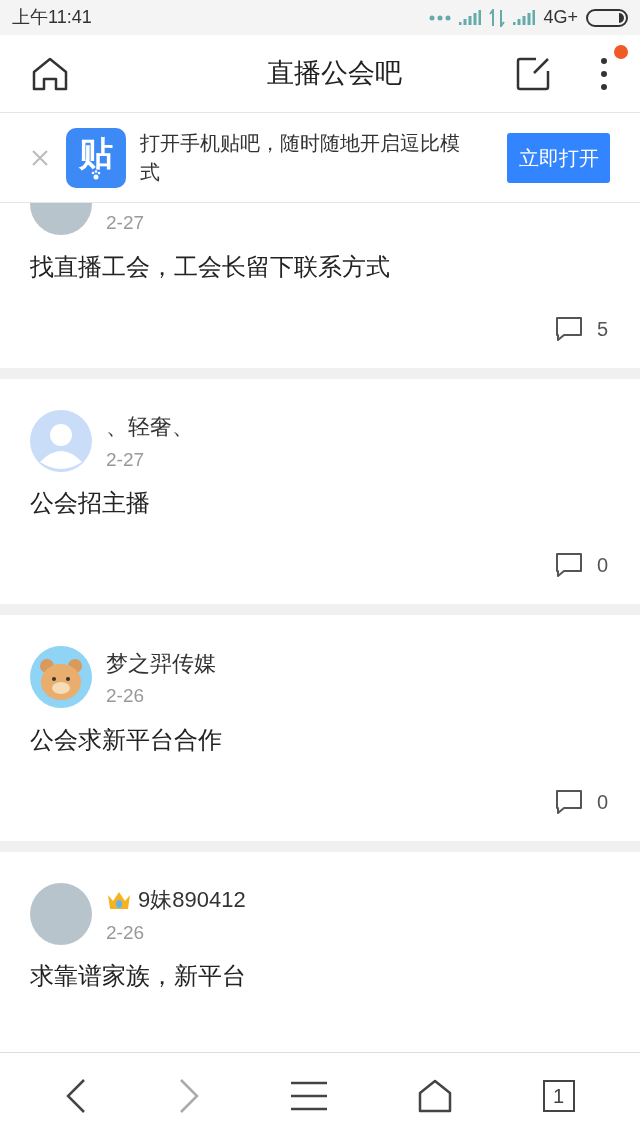  Describe the element at coordinates (61, 440) in the screenshot. I see `avatar-silhouette-icon` at that location.